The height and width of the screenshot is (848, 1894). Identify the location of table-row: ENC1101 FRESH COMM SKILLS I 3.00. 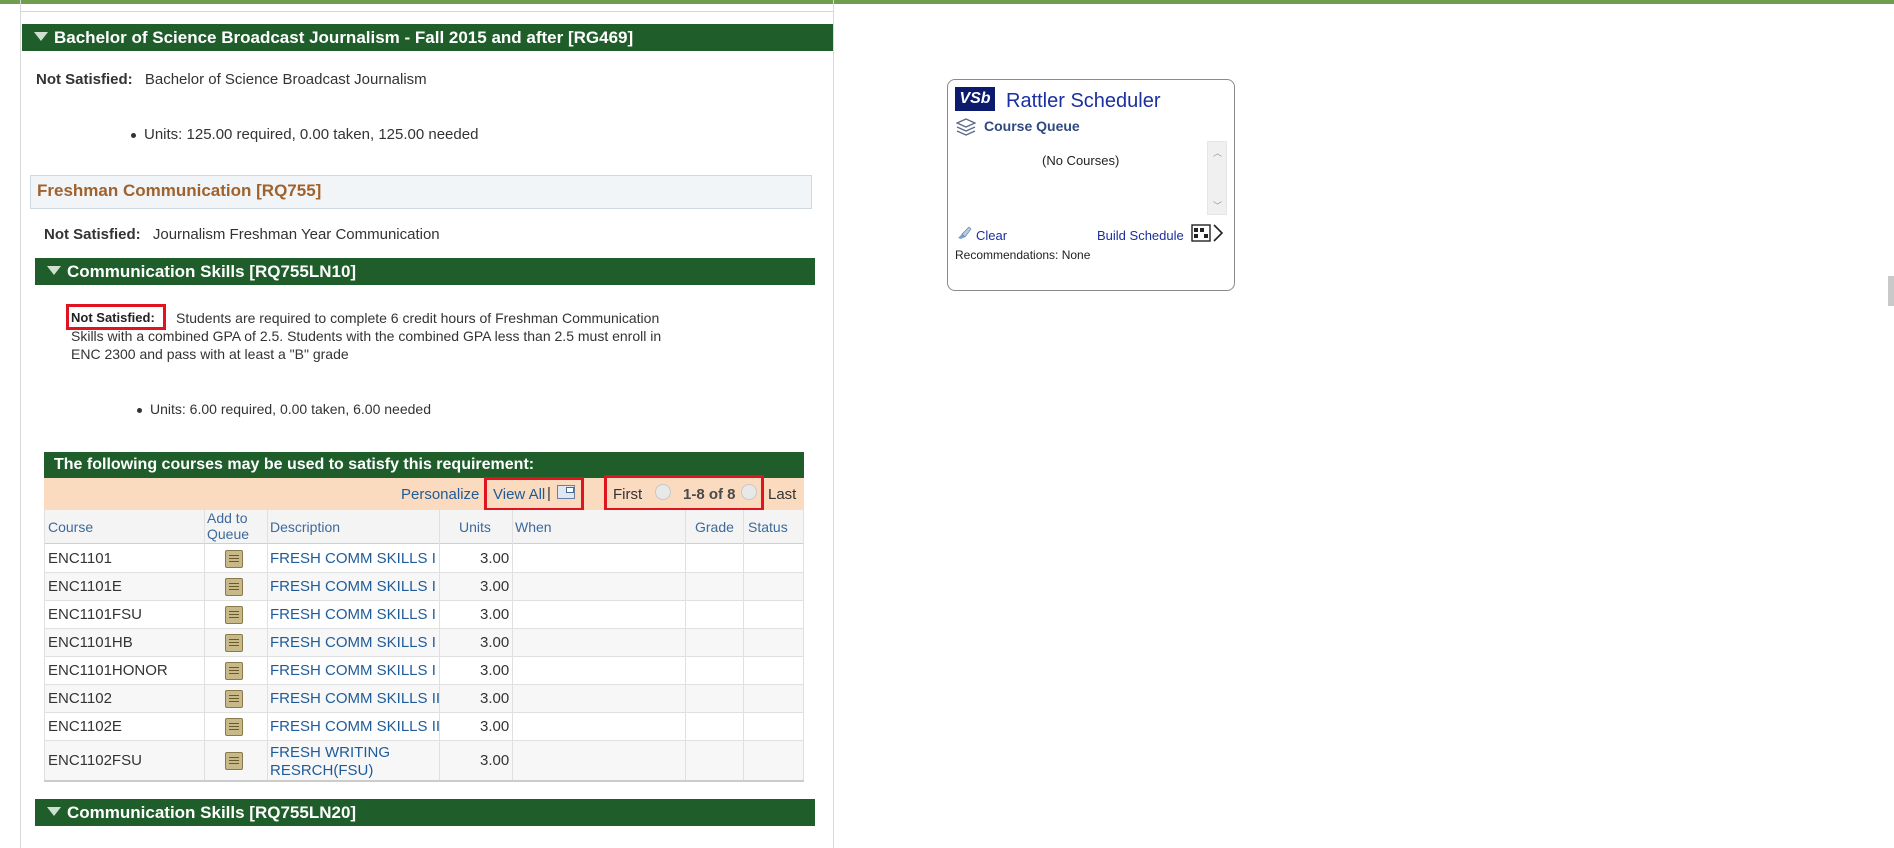
(424, 559).